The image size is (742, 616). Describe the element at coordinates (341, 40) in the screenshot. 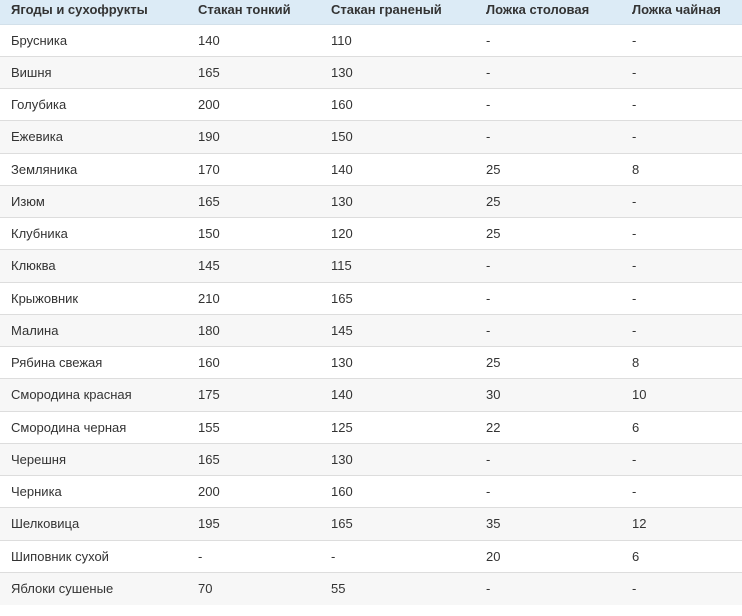

I see `faceted-glass-cell: 110` at that location.